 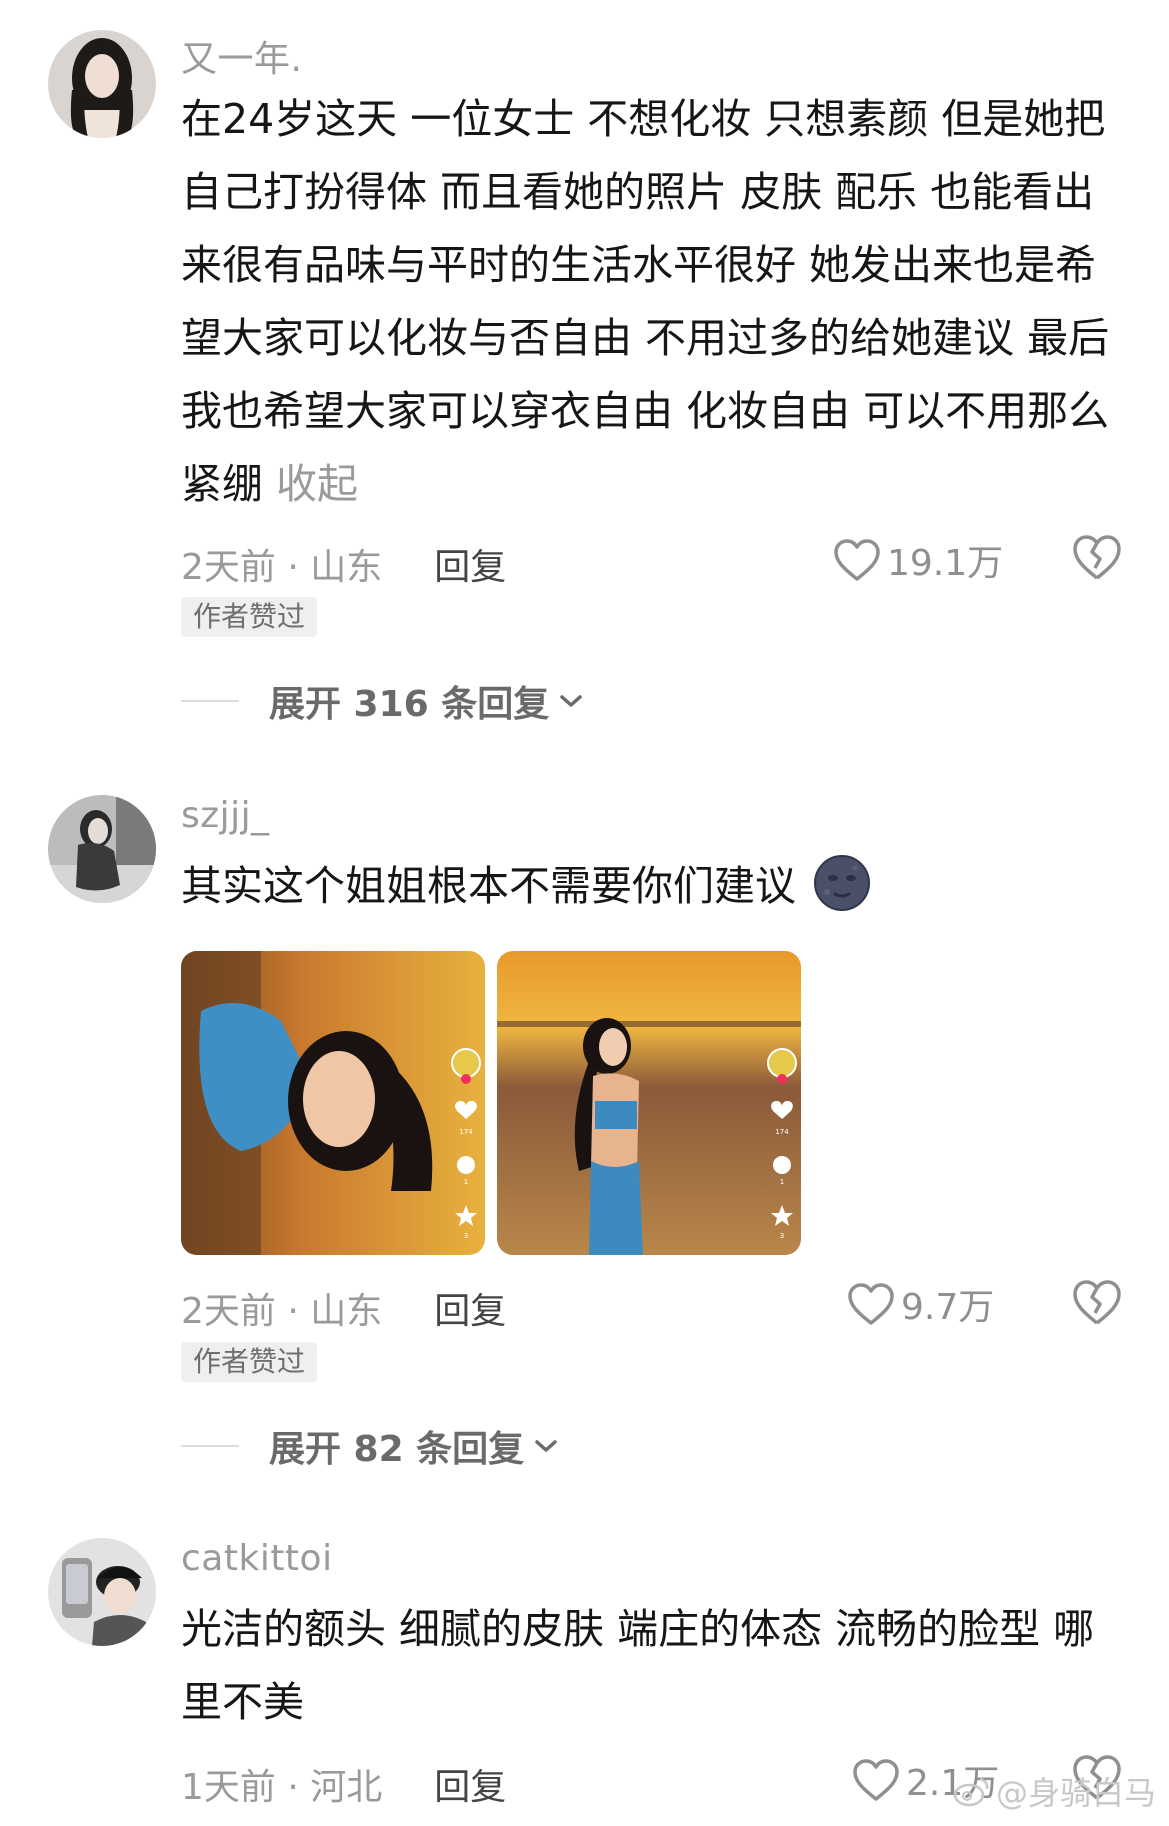 I want to click on username: szjjj_, so click(x=225, y=815).